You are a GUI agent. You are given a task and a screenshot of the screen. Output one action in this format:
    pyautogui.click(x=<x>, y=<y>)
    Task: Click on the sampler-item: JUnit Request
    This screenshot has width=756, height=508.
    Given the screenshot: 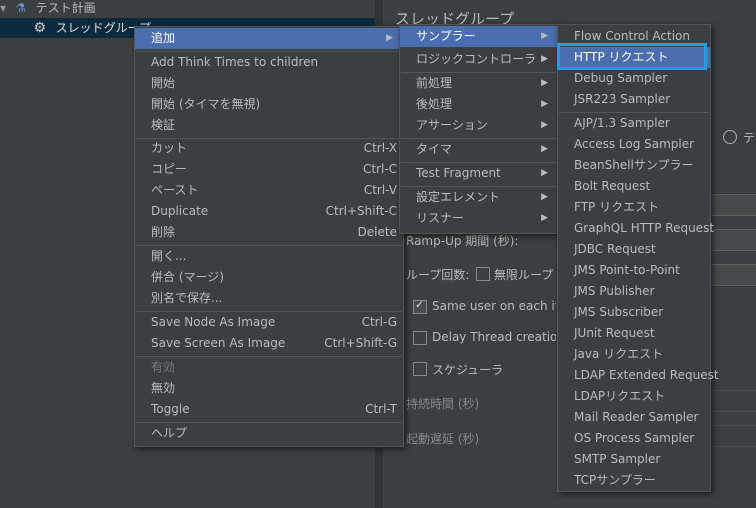 What is the action you would take?
    pyautogui.click(x=634, y=333)
    